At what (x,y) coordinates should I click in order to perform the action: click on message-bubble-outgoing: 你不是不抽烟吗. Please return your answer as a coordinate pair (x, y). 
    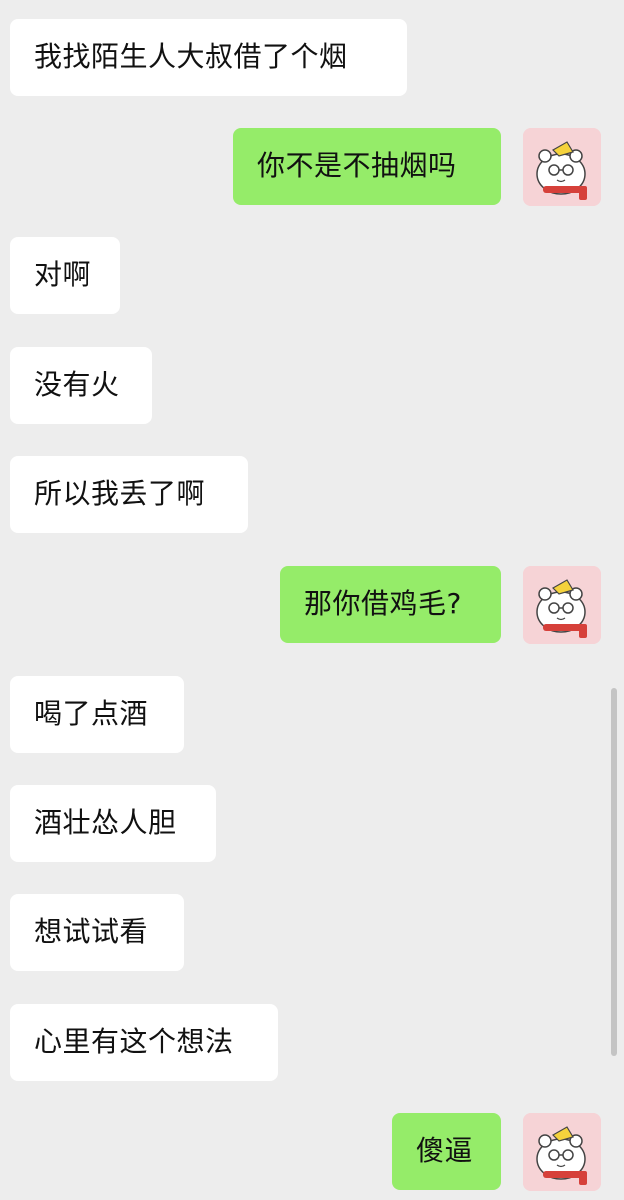
    Looking at the image, I should click on (367, 166).